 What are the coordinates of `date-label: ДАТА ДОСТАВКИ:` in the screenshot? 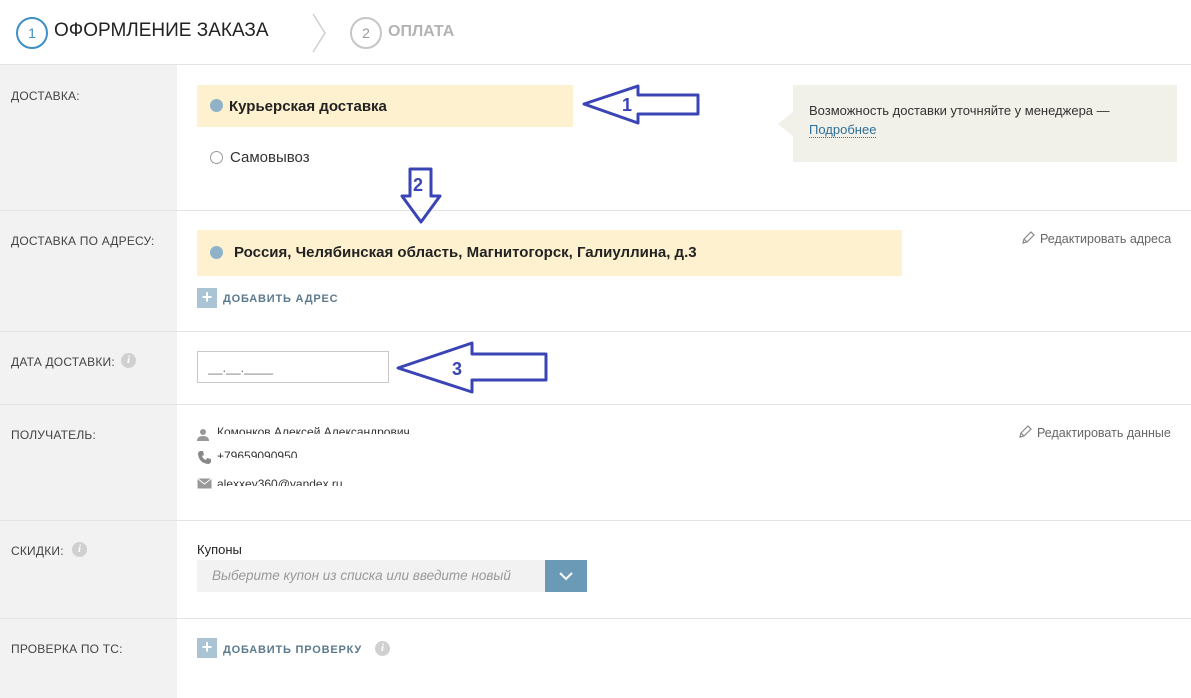 It's located at (63, 362).